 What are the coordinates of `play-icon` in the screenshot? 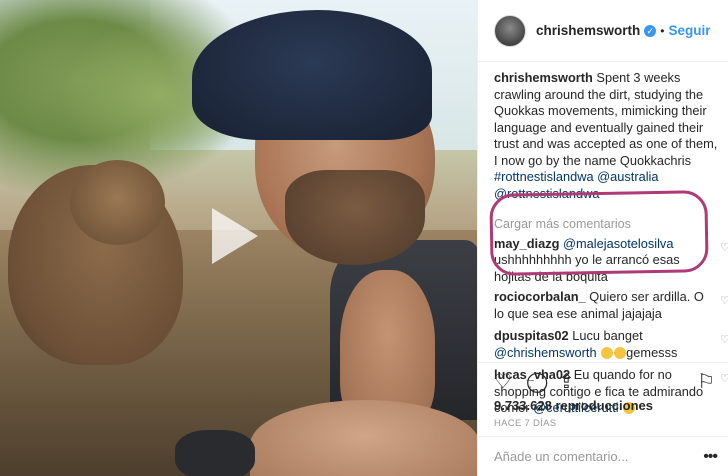 It's located at (235, 236).